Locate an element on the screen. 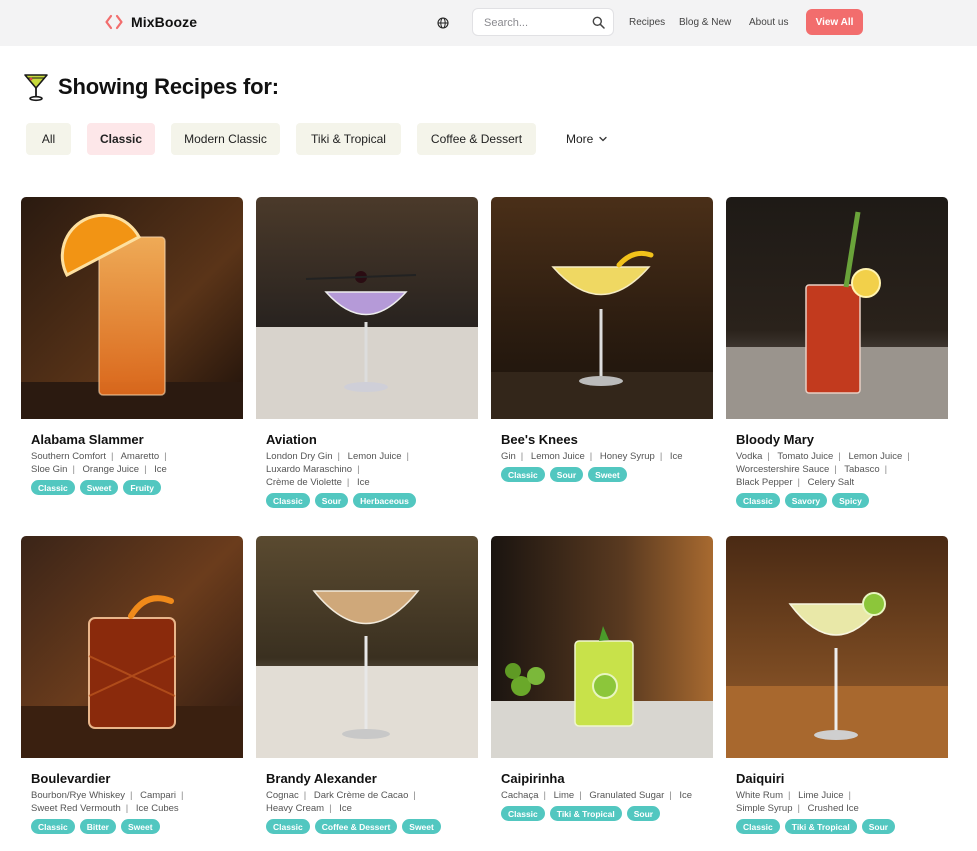 Image resolution: width=977 pixels, height=851 pixels. tag-badge: Coffee & Dessert is located at coordinates (356, 826).